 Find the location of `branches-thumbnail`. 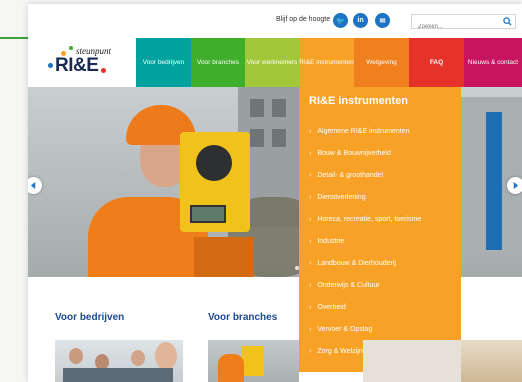

branches-thumbnail is located at coordinates (253, 361).